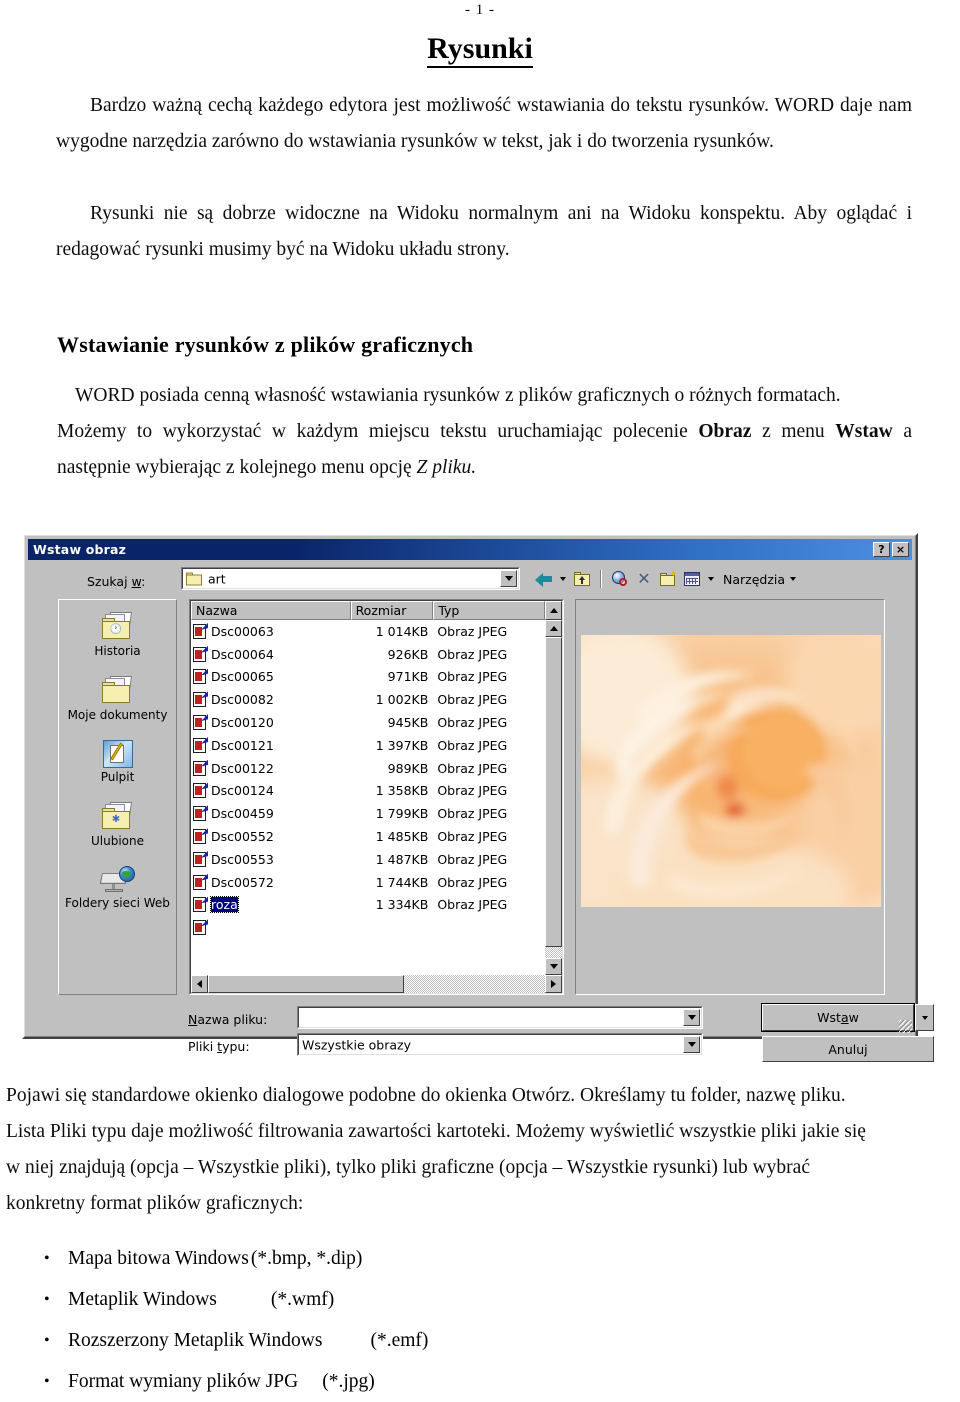 This screenshot has width=960, height=1402. I want to click on table-row: Dsc00064 926KB Obraz JPEG, so click(368, 654).